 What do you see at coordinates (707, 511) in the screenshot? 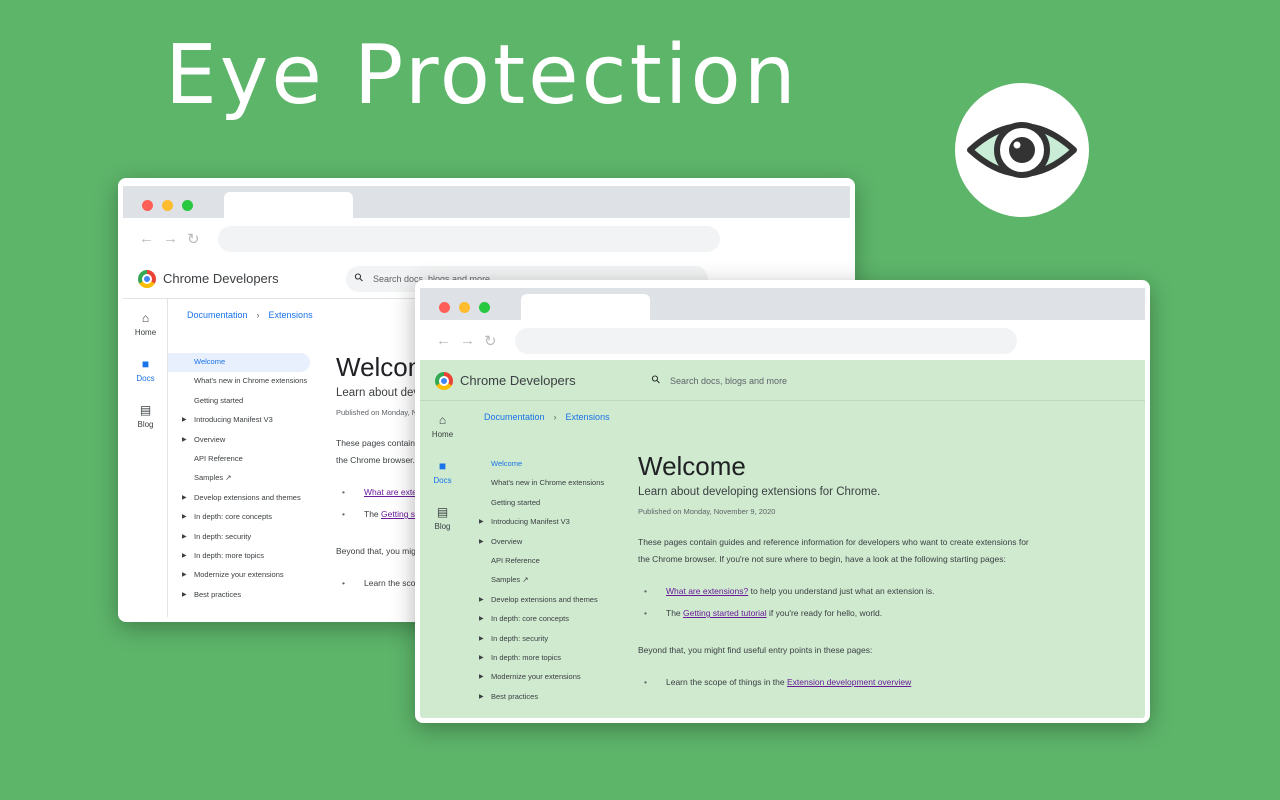
I see `published-date: Published on Monday, November 9, 2020` at bounding box center [707, 511].